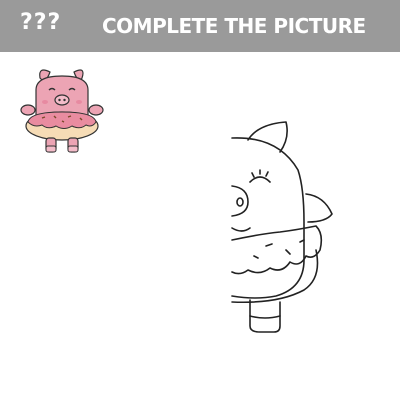 The height and width of the screenshot is (400, 400). I want to click on reference-pig-icon, so click(62, 111).